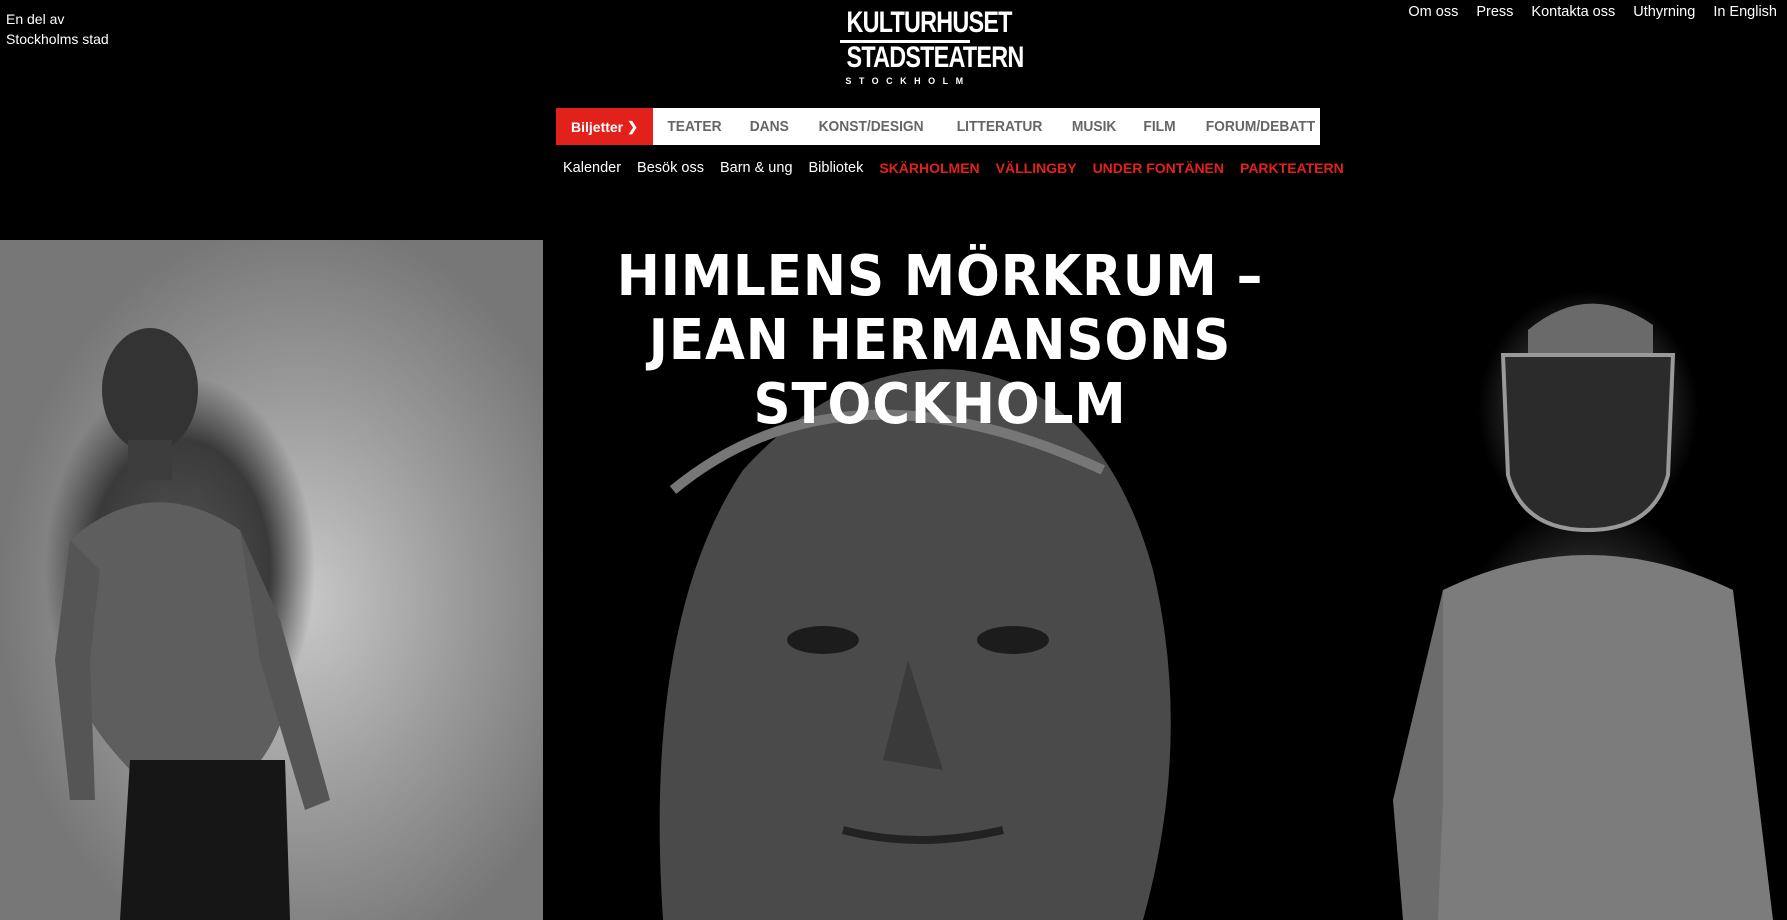 The height and width of the screenshot is (920, 1787). I want to click on venue-link-parkteatern: PARKTEATERN, so click(1292, 168).